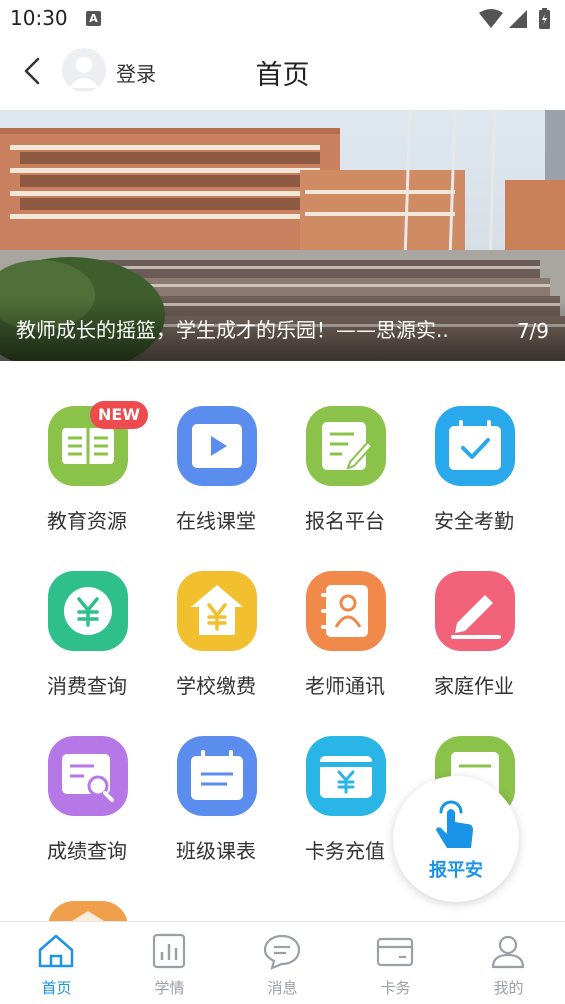  Describe the element at coordinates (88, 611) in the screenshot. I see `yuan-coin-icon` at that location.